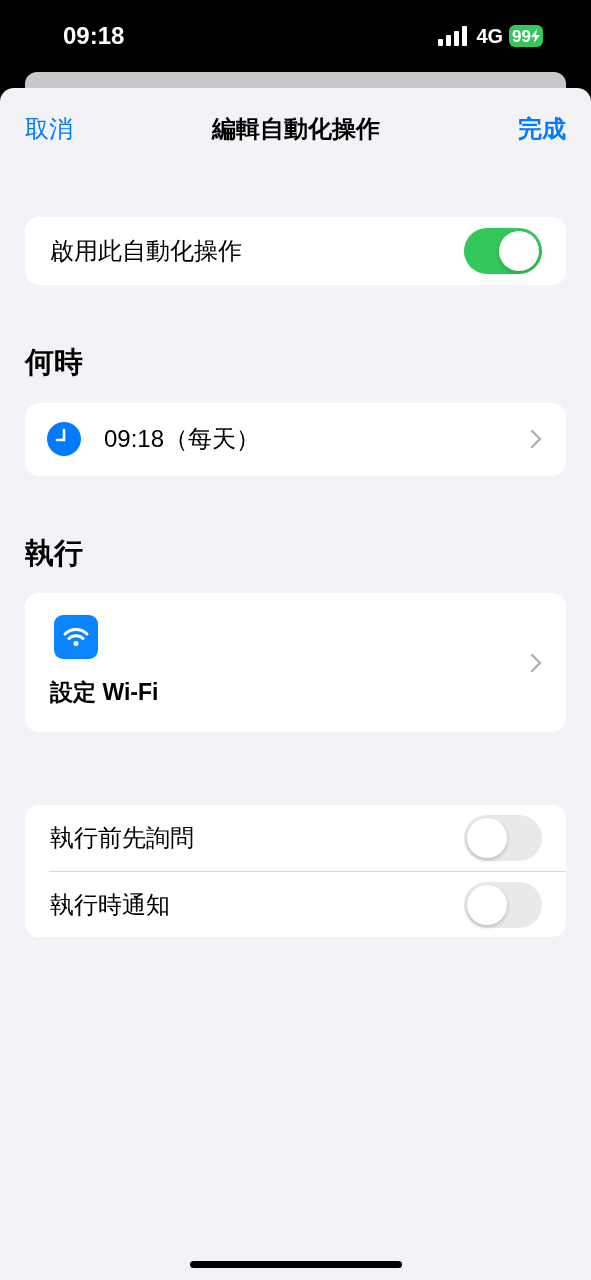 The image size is (591, 1280). What do you see at coordinates (75, 129) in the screenshot?
I see `cancel-button: 取消` at bounding box center [75, 129].